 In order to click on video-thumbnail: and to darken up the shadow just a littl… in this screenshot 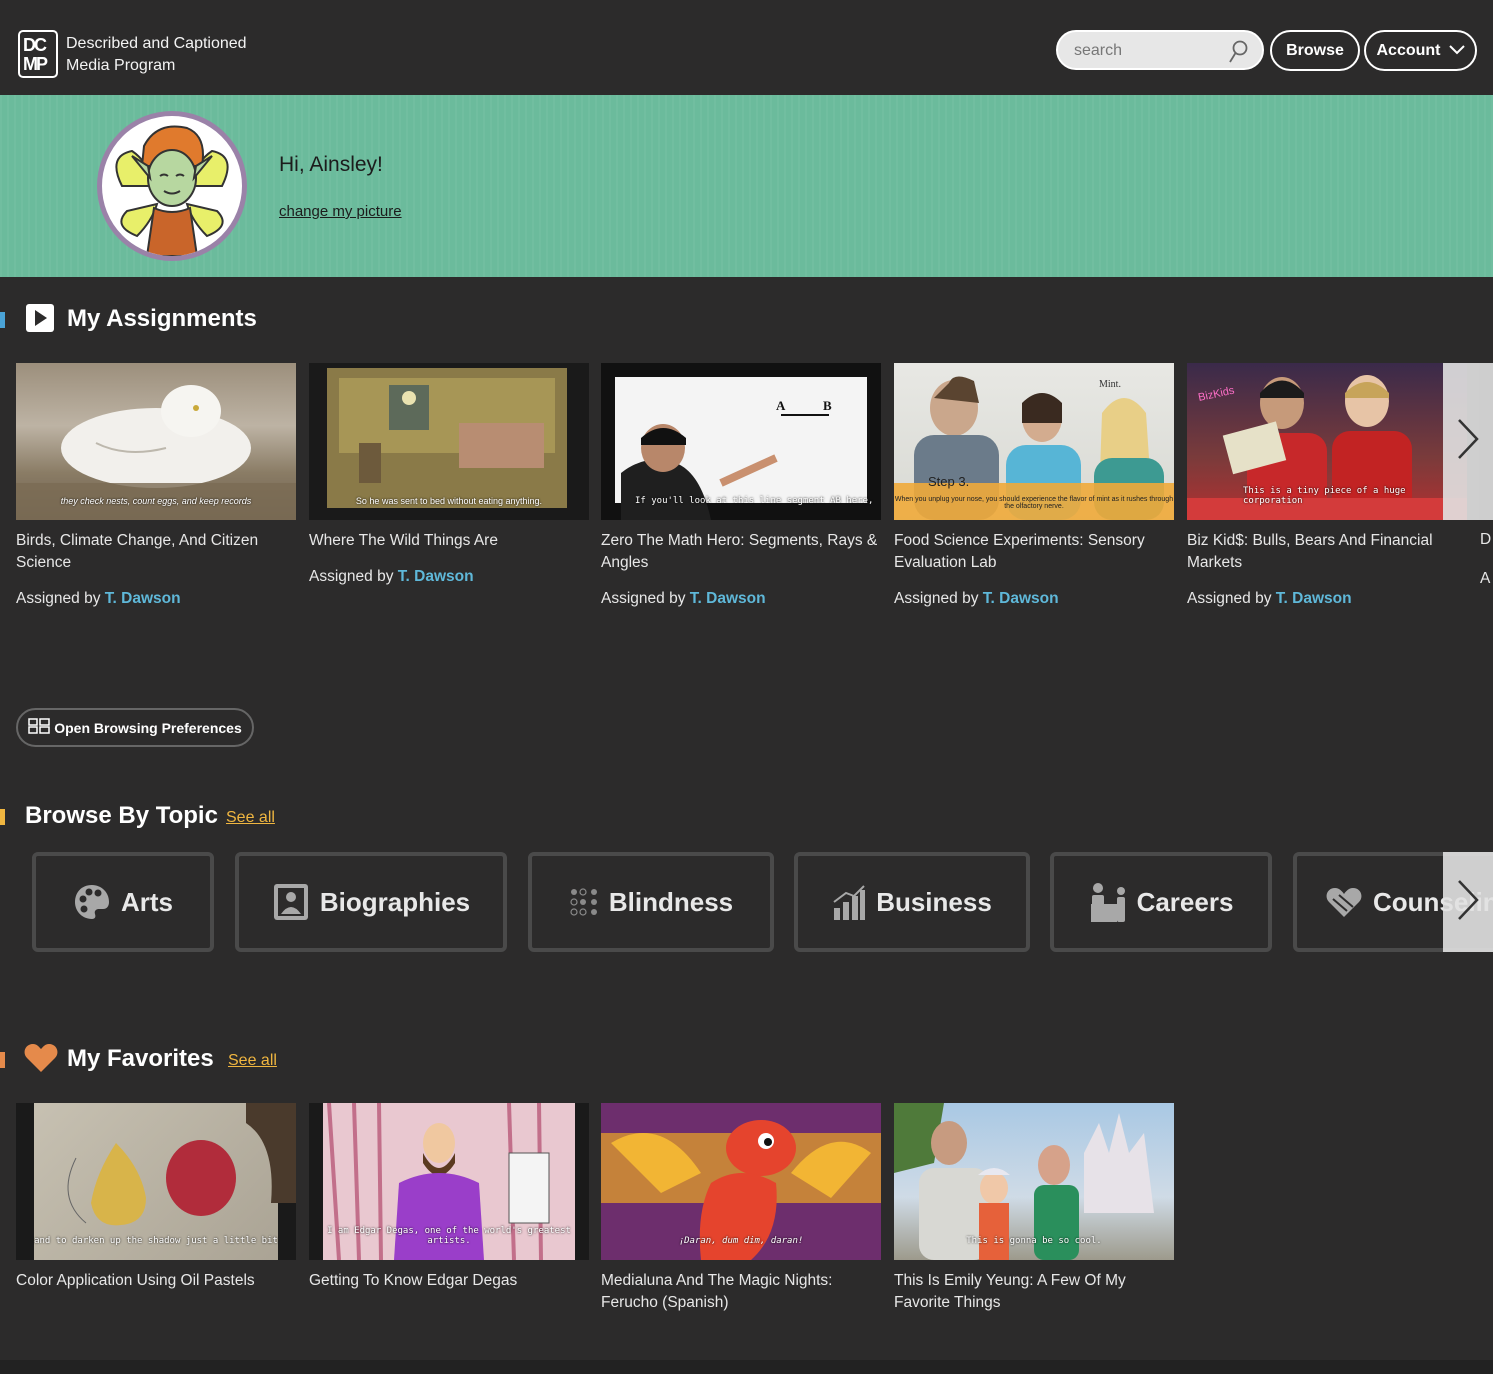, I will do `click(156, 1181)`.